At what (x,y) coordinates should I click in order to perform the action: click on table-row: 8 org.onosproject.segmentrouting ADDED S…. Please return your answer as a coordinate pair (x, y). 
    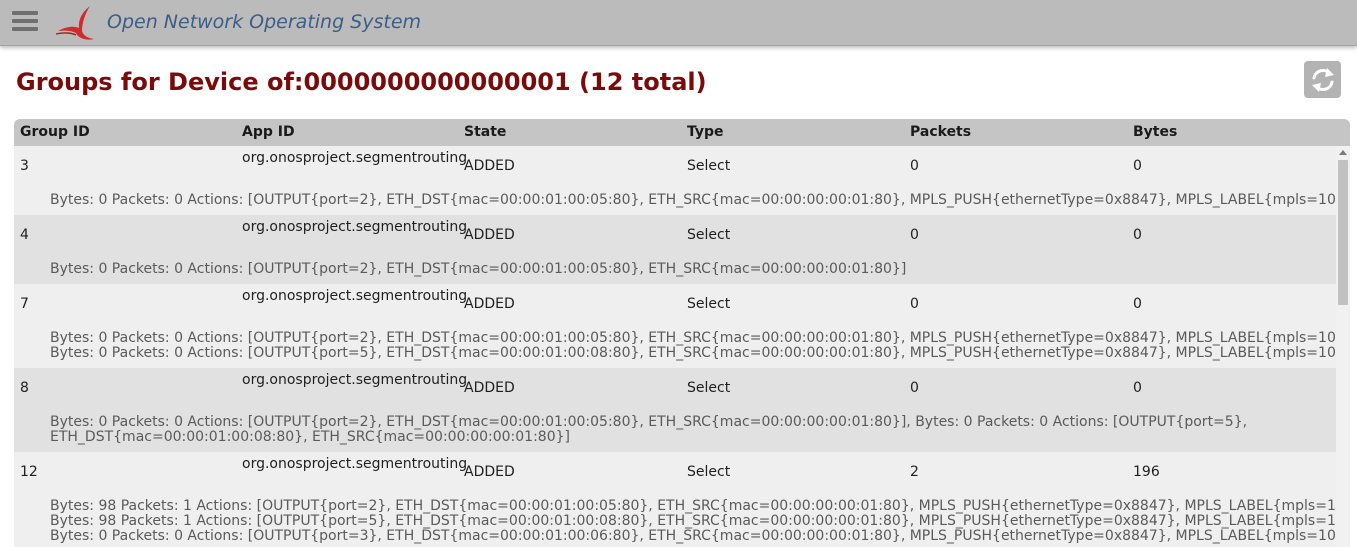
    Looking at the image, I should click on (675, 410).